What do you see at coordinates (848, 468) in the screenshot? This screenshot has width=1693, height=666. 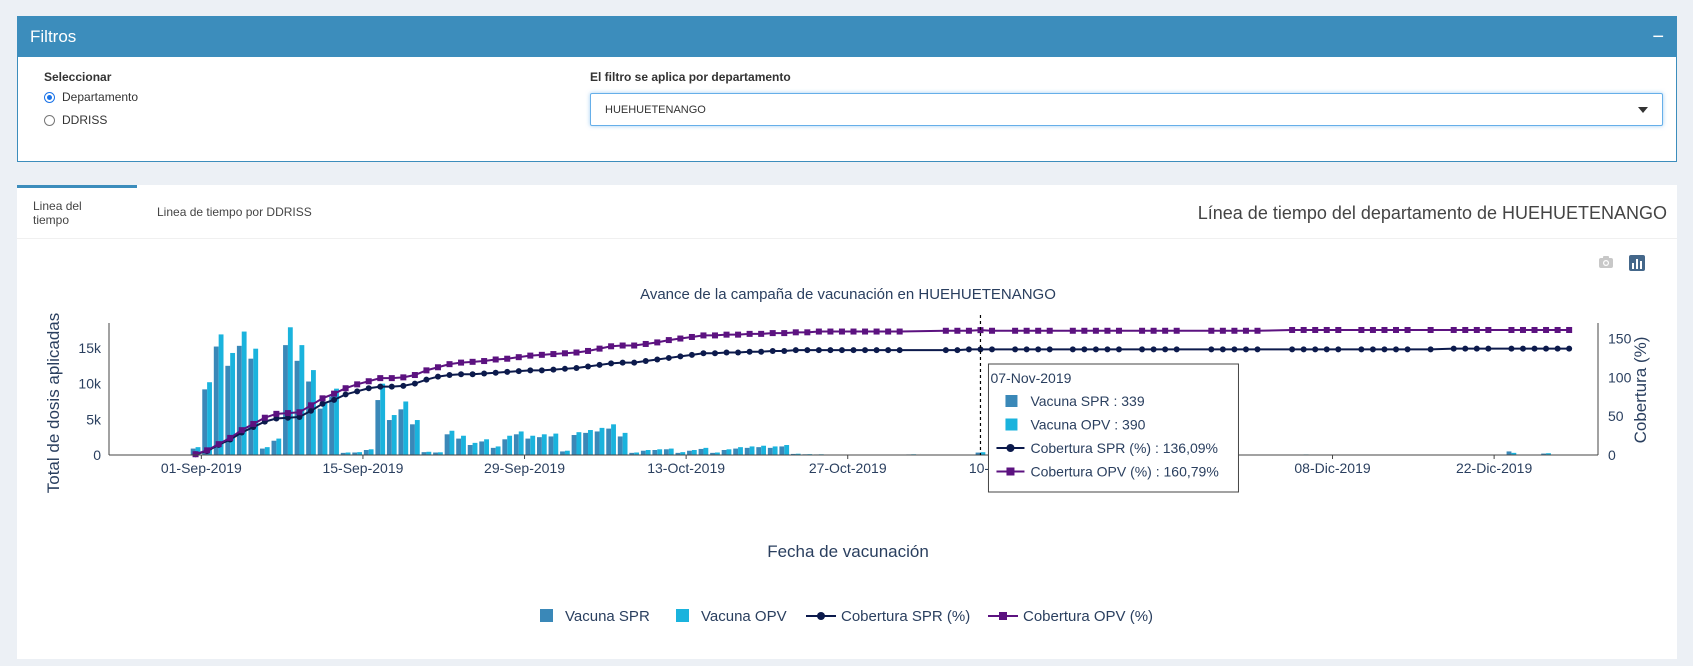 I see `x-tick-label: 27-Oct-2019` at bounding box center [848, 468].